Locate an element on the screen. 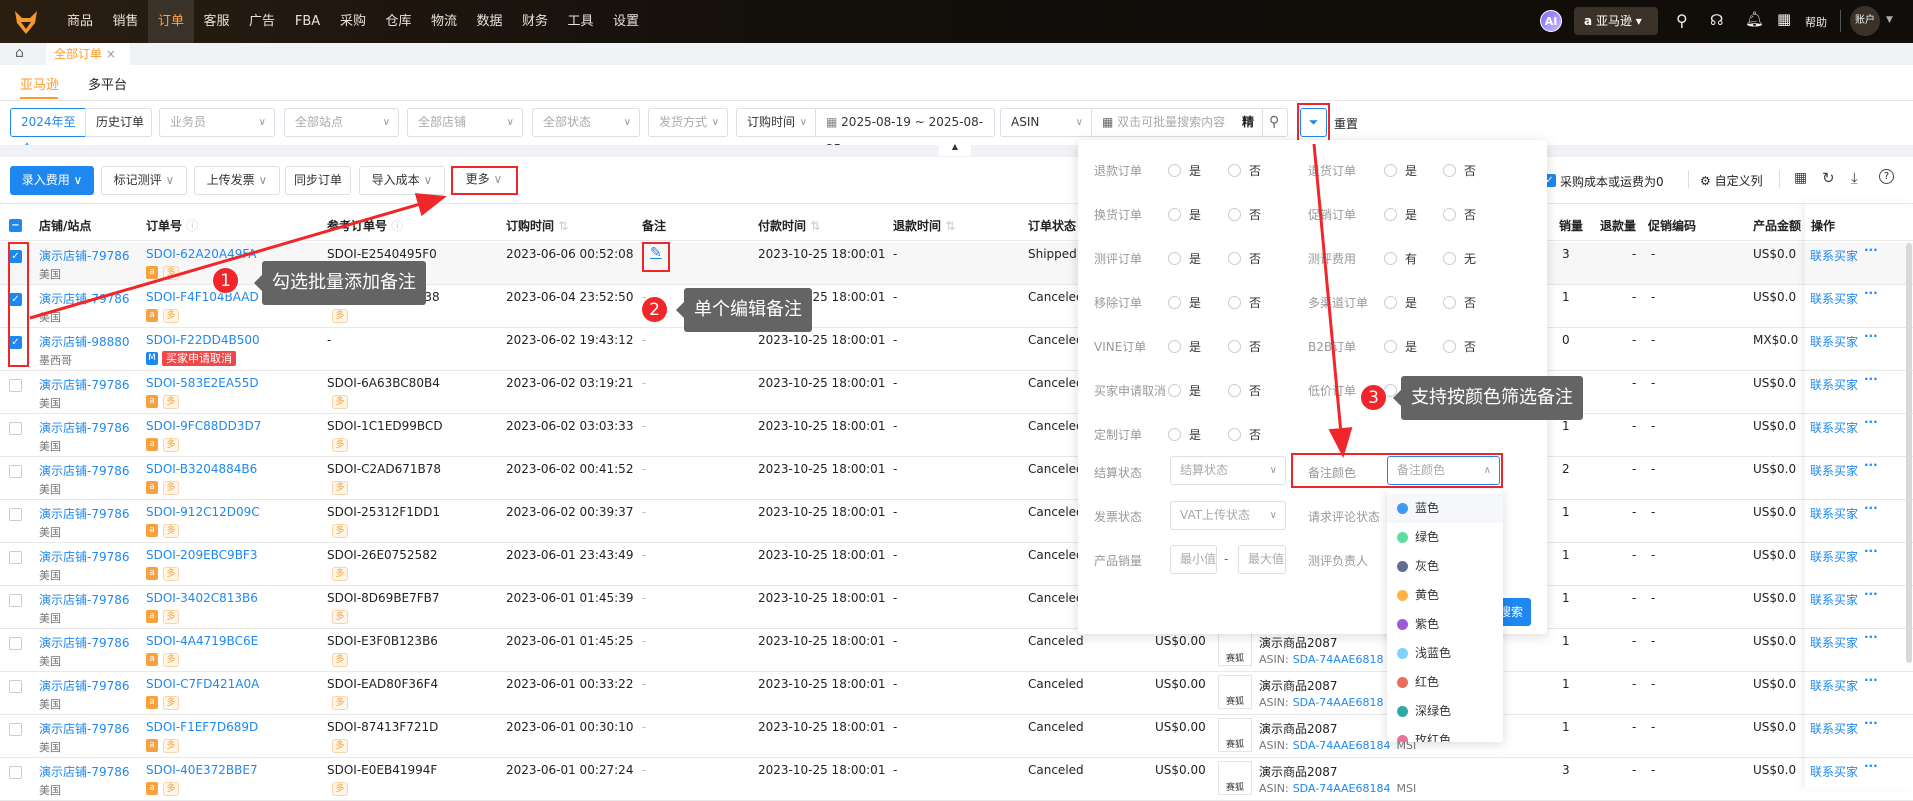 The image size is (1913, 801). annotation-1-badge: 1 is located at coordinates (225, 280).